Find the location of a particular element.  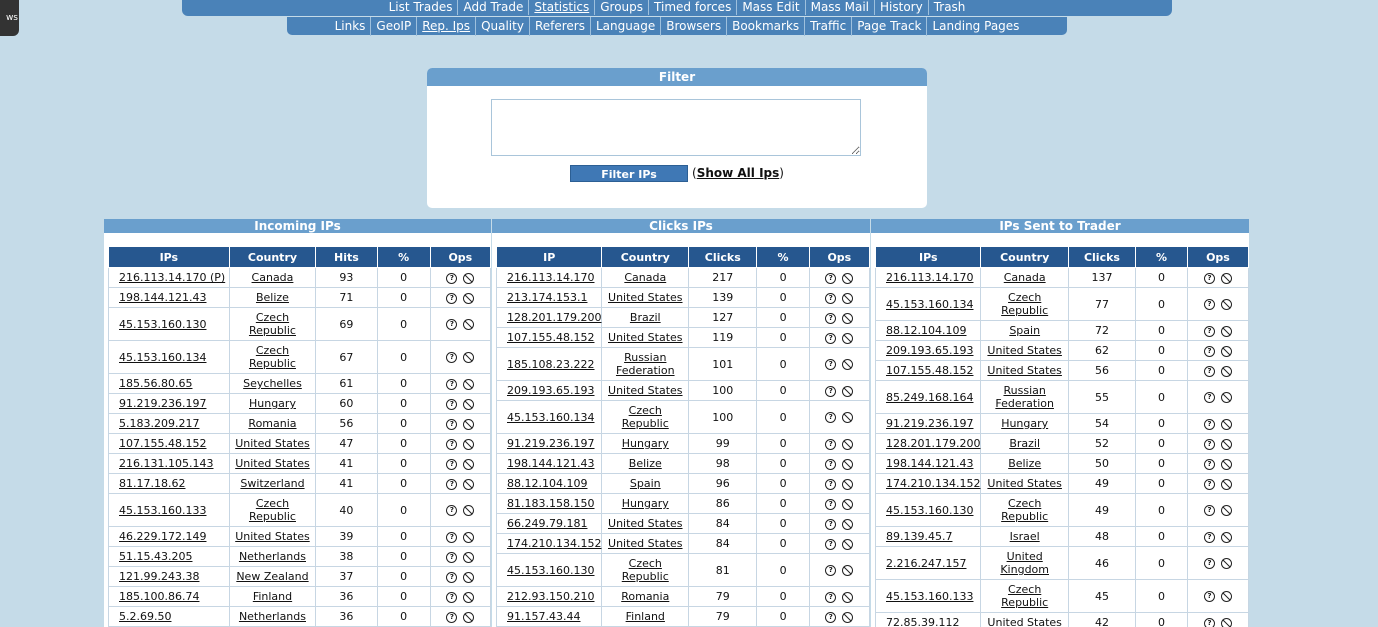

show-all-ips-link: Show All Ips is located at coordinates (738, 173).